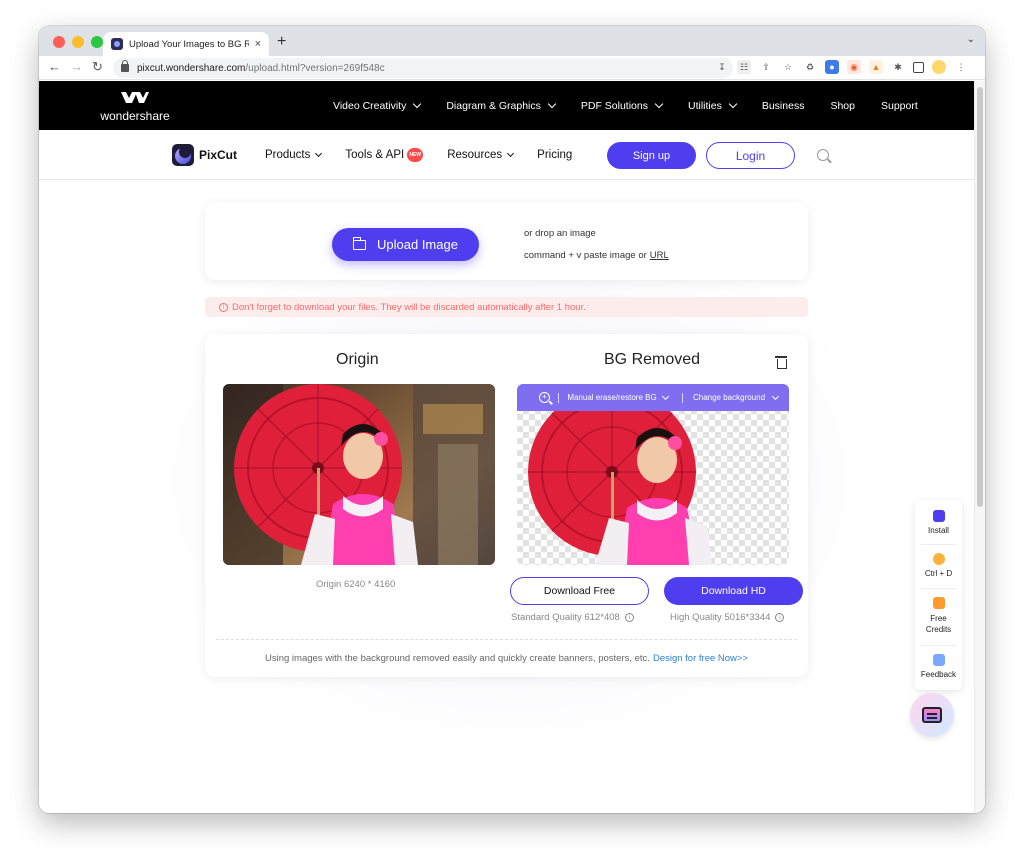 This screenshot has height=865, width=1024. I want to click on nav-resources: Resources, so click(481, 155).